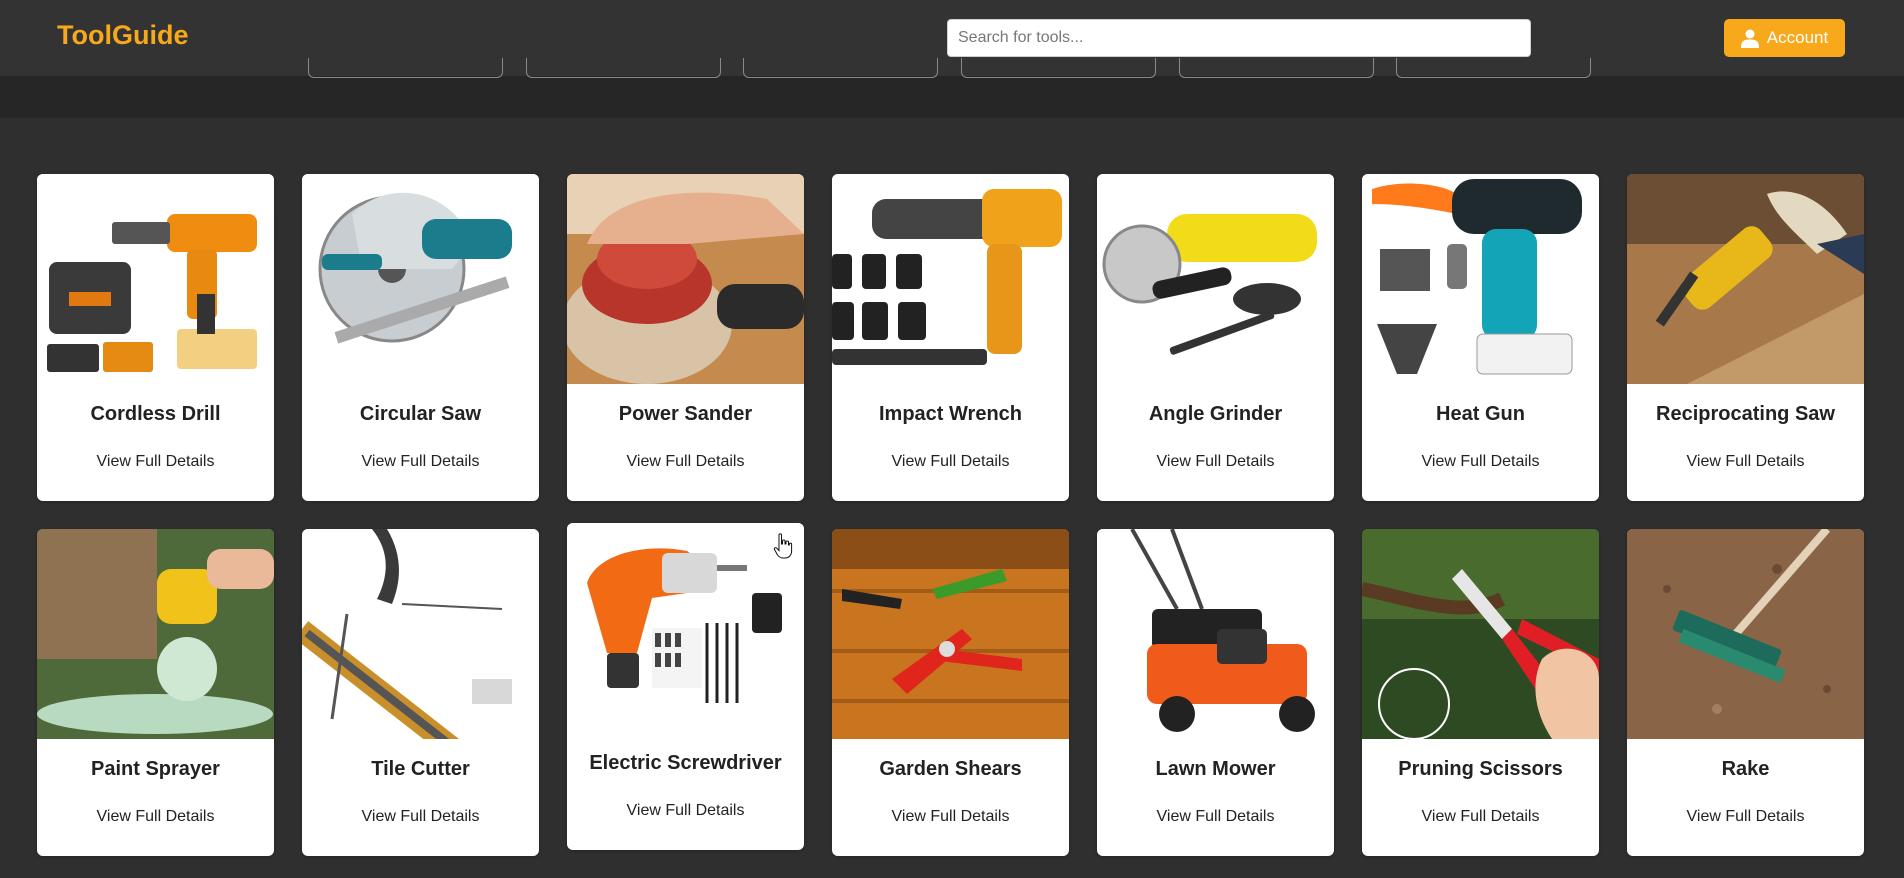 The image size is (1904, 878). I want to click on tool-card: Impact Wrench View Full Details, so click(950, 337).